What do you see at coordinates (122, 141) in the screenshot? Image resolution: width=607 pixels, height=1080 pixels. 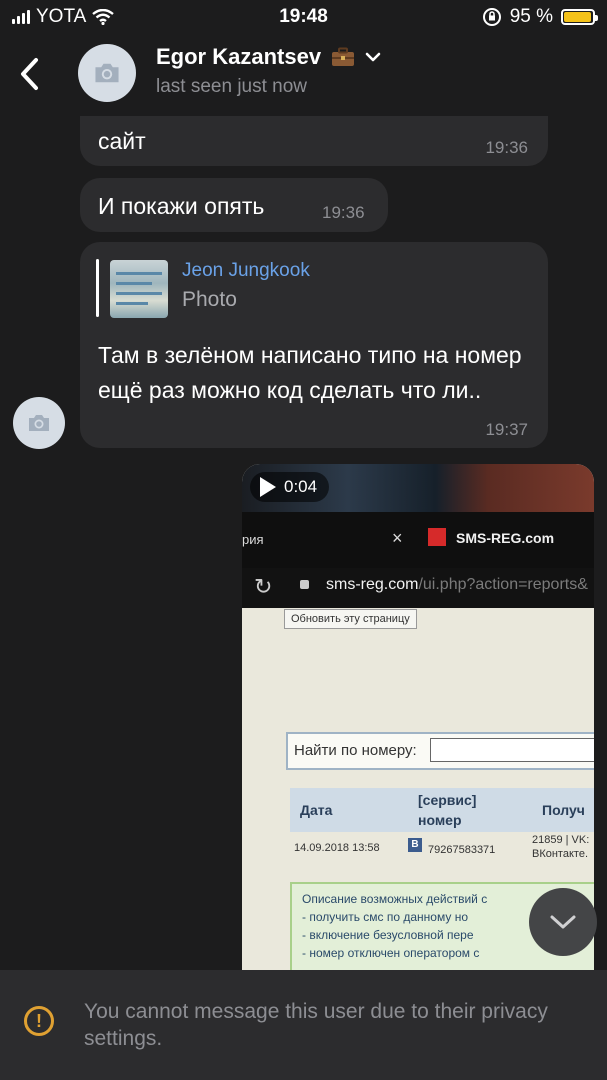 I see `message-text: сайт` at bounding box center [122, 141].